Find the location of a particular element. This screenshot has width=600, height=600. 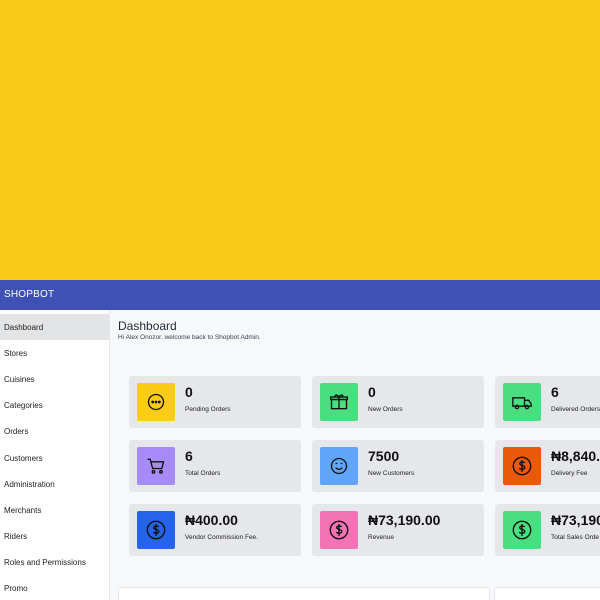

stat-card: ₦73,190.00 Revenue is located at coordinates (398, 530).